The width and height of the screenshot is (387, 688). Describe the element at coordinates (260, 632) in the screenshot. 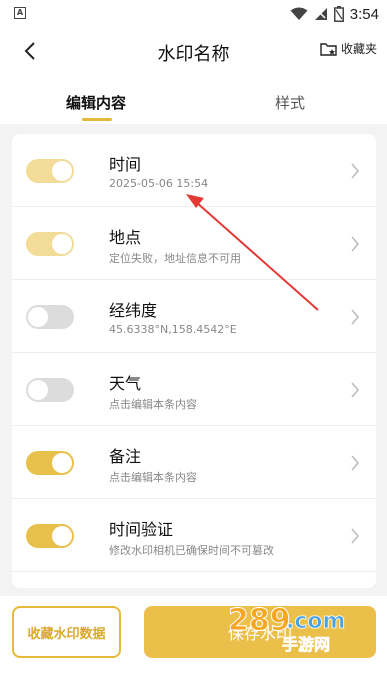

I see `save-watermark-button: 保存水印` at that location.